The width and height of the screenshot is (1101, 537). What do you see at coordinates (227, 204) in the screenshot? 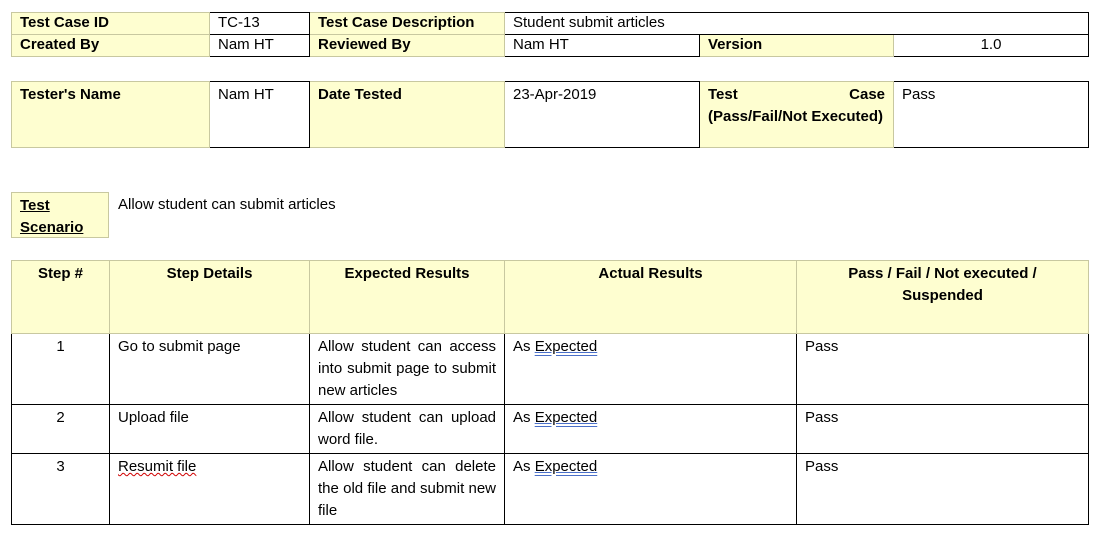
I see `test-scenario-text: Allow student can submit articles` at bounding box center [227, 204].